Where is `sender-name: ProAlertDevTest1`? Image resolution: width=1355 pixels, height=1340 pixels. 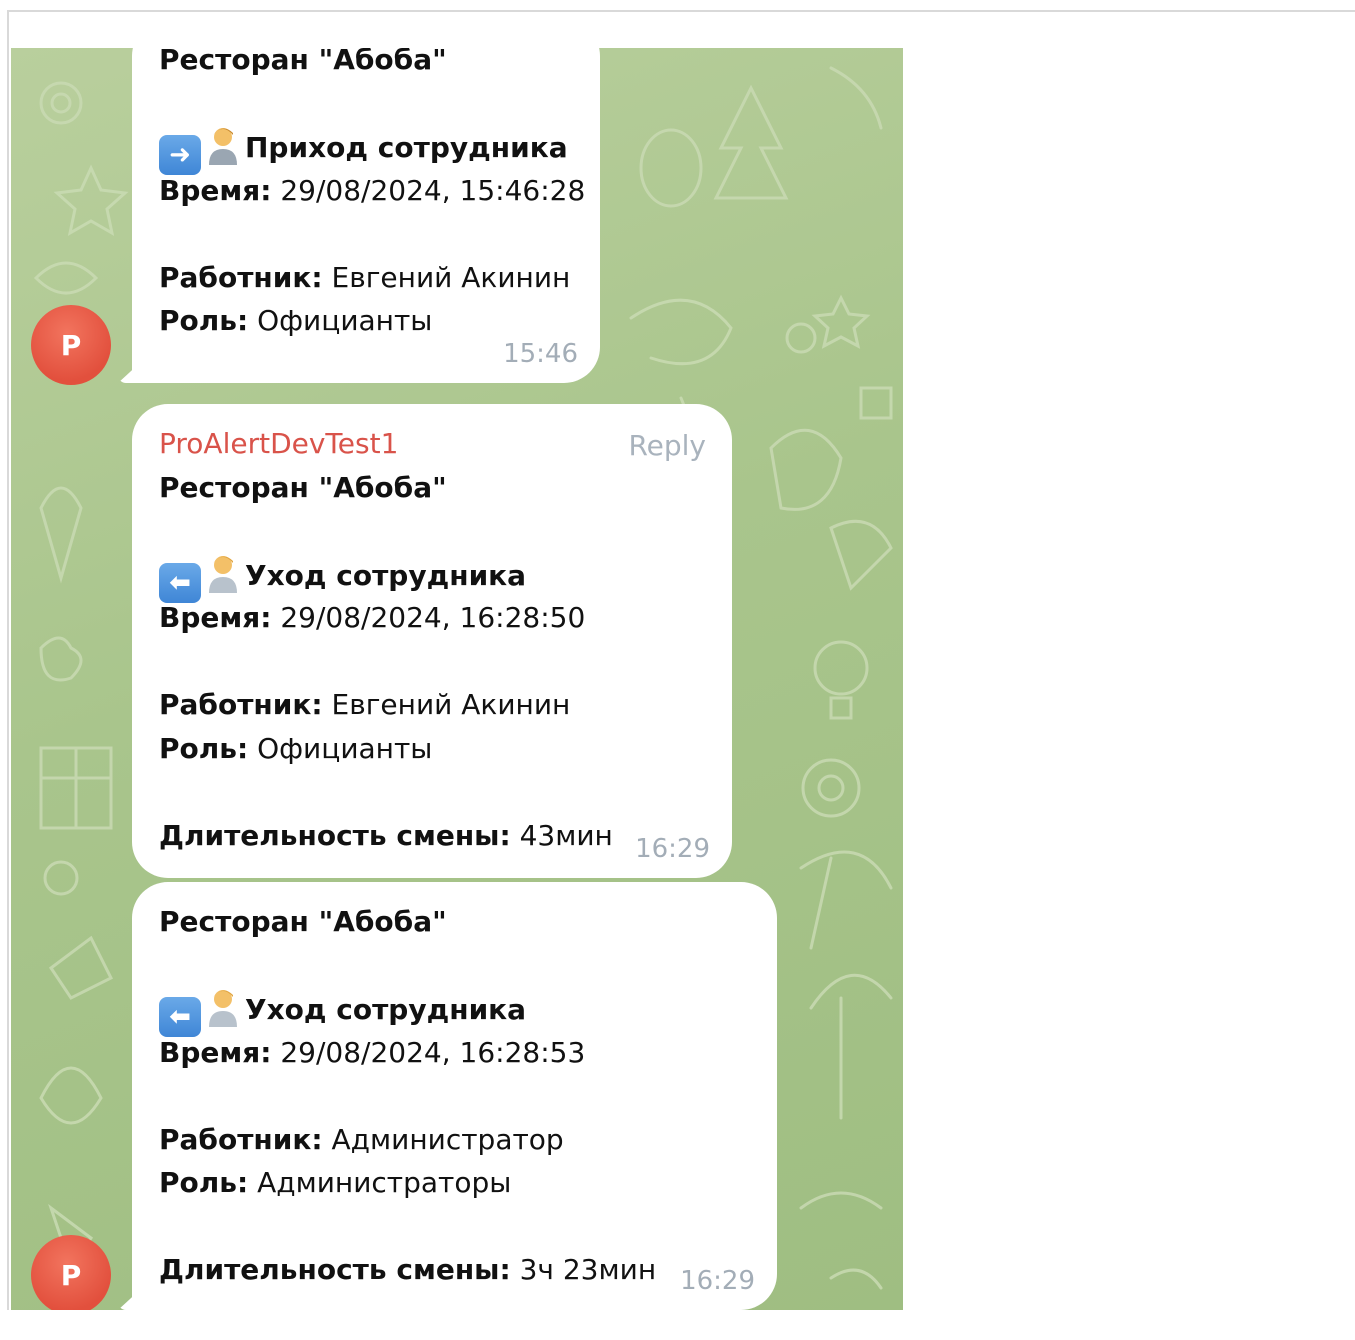
sender-name: ProAlertDevTest1 is located at coordinates (432, 444).